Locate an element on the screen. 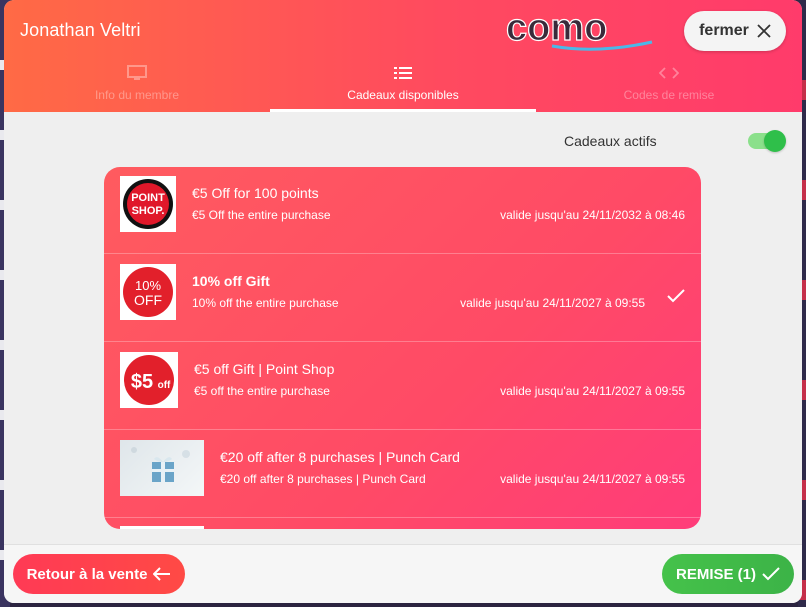 This screenshot has height=607, width=806. list-icon is located at coordinates (403, 73).